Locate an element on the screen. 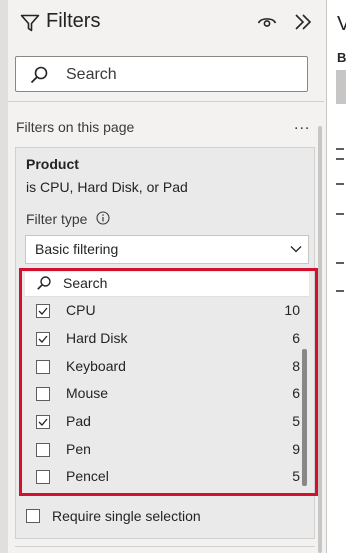 This screenshot has width=346, height=553. search-input: Search is located at coordinates (161, 74).